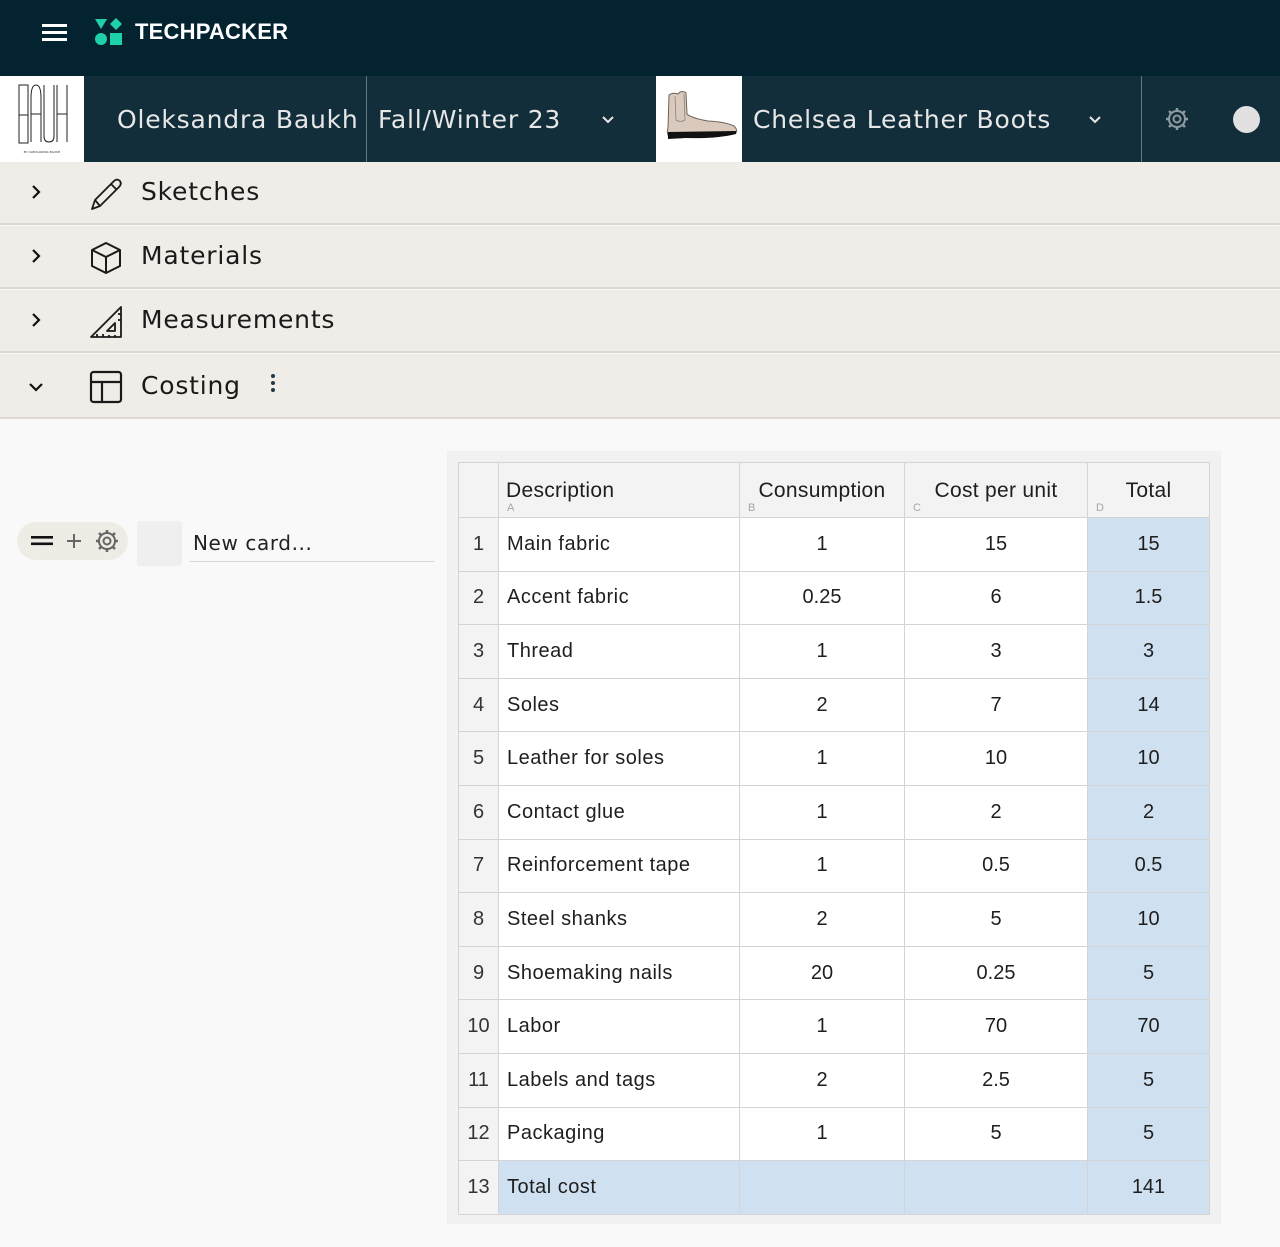 The width and height of the screenshot is (1280, 1247). What do you see at coordinates (1148, 812) in the screenshot?
I see `total-cell: 2` at bounding box center [1148, 812].